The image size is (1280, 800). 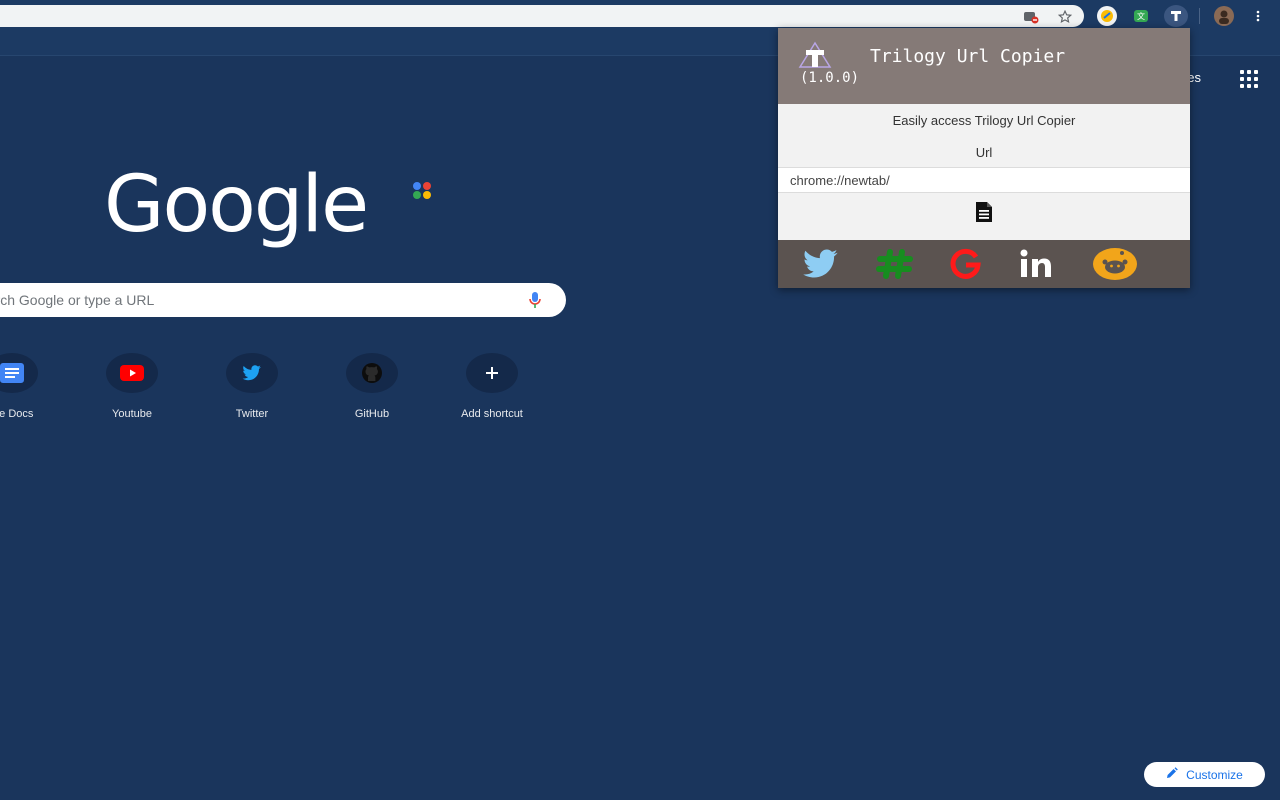 What do you see at coordinates (1224, 16) in the screenshot?
I see `profile-avatar-icon` at bounding box center [1224, 16].